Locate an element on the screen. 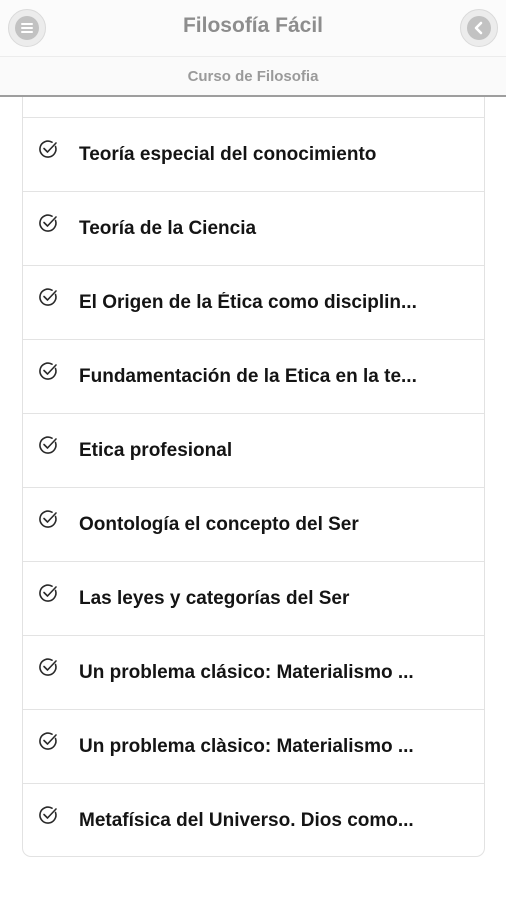 This screenshot has height=900, width=506. list-item: Teoría especial del conocimiento is located at coordinates (253, 154).